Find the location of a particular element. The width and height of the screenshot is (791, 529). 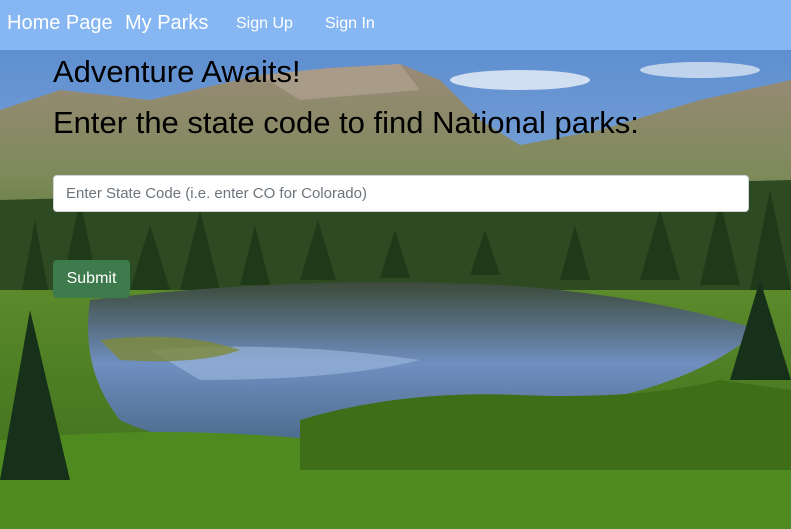

nav-my-parks-link: My Parks is located at coordinates (166, 23).